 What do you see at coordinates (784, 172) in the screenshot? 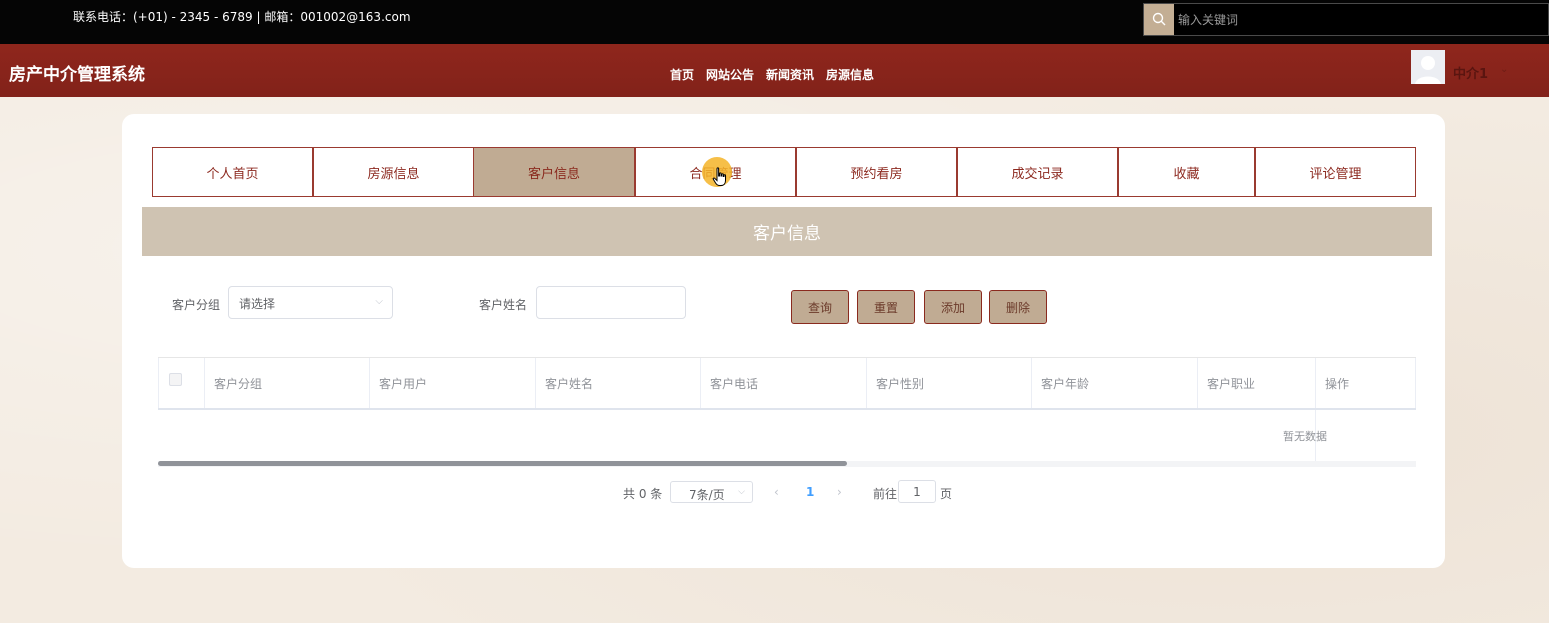
I see `center-tabs: 个人首页 房源信息 客户信息 合同管理 预约看房 成交记录 收藏 评论管理` at bounding box center [784, 172].